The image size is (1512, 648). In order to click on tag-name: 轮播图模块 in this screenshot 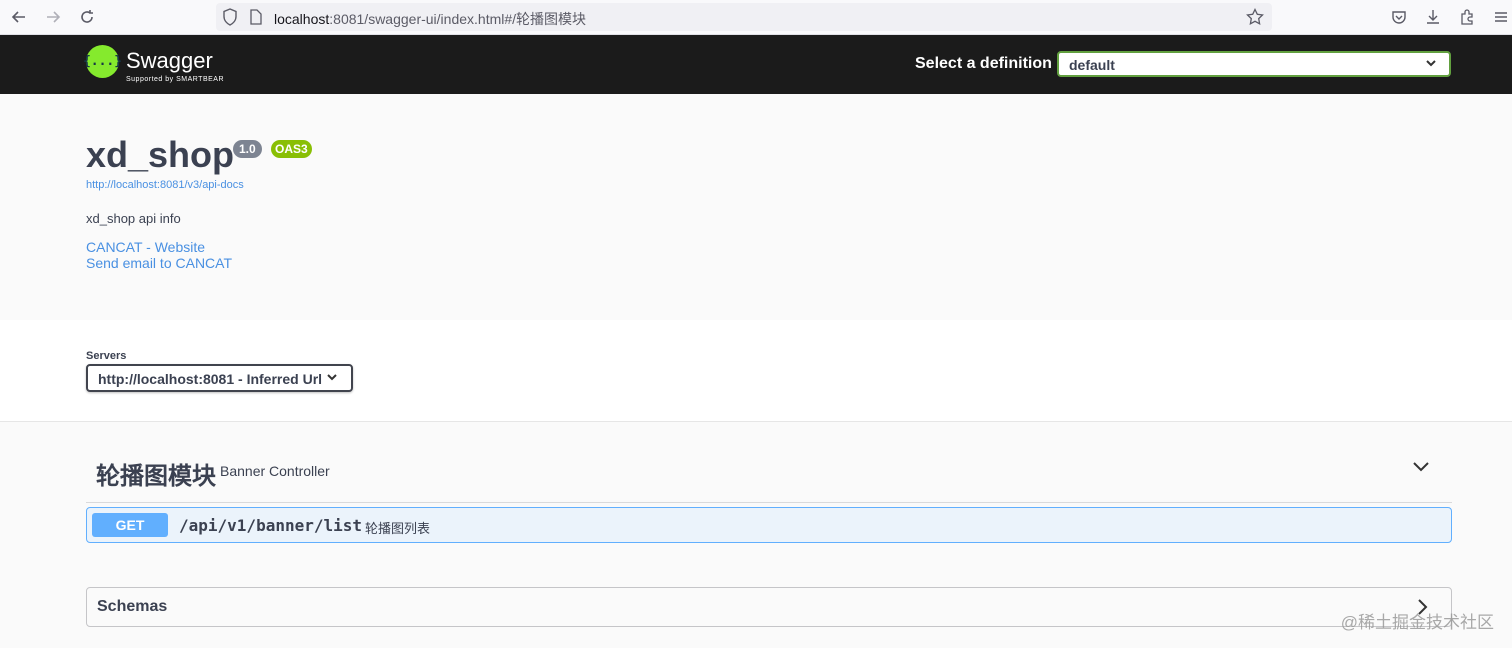, I will do `click(156, 476)`.